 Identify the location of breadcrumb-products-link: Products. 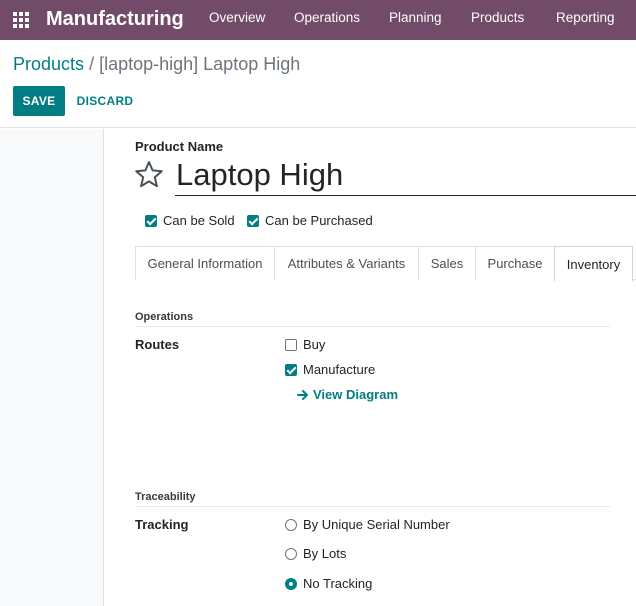
(48, 64).